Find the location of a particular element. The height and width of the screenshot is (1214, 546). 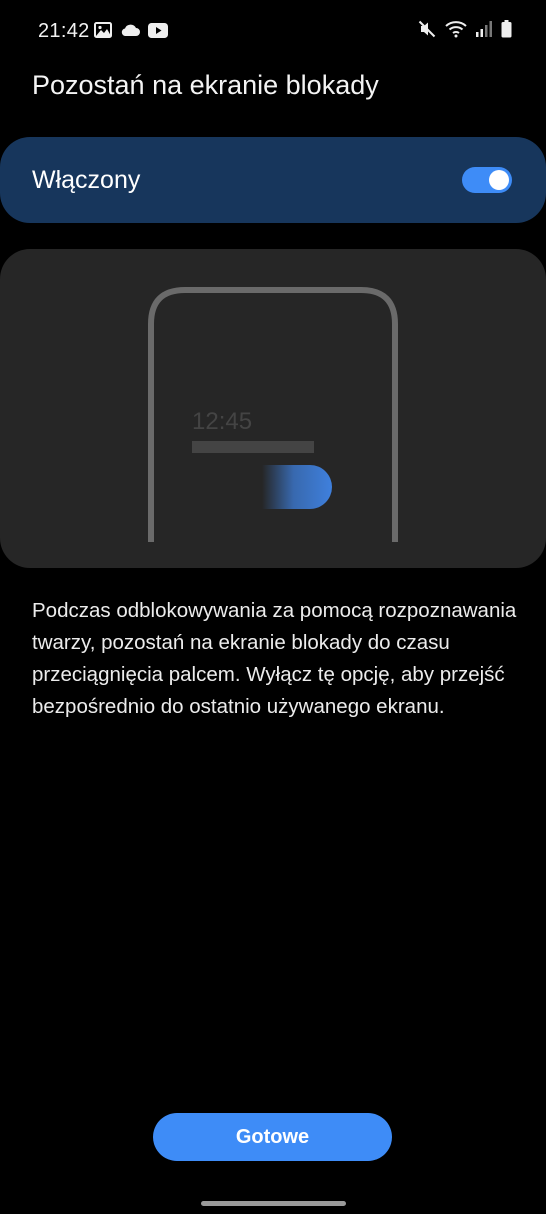

wifi-icon is located at coordinates (456, 31).